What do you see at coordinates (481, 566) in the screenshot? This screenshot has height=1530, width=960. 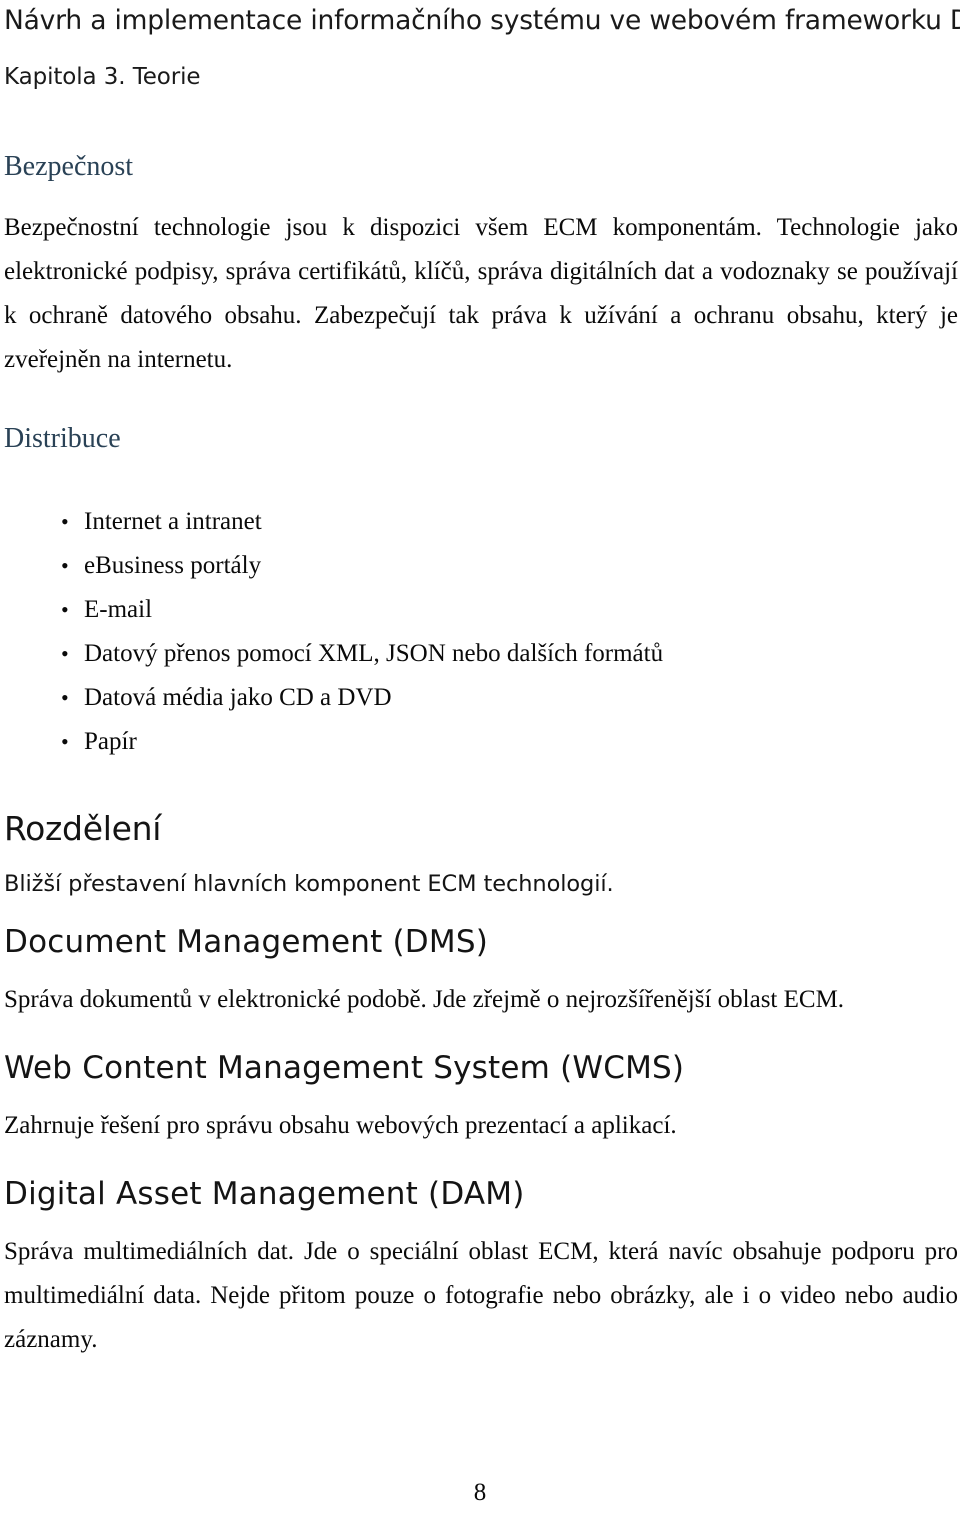 I see `list-item: • eBusiness portály` at bounding box center [481, 566].